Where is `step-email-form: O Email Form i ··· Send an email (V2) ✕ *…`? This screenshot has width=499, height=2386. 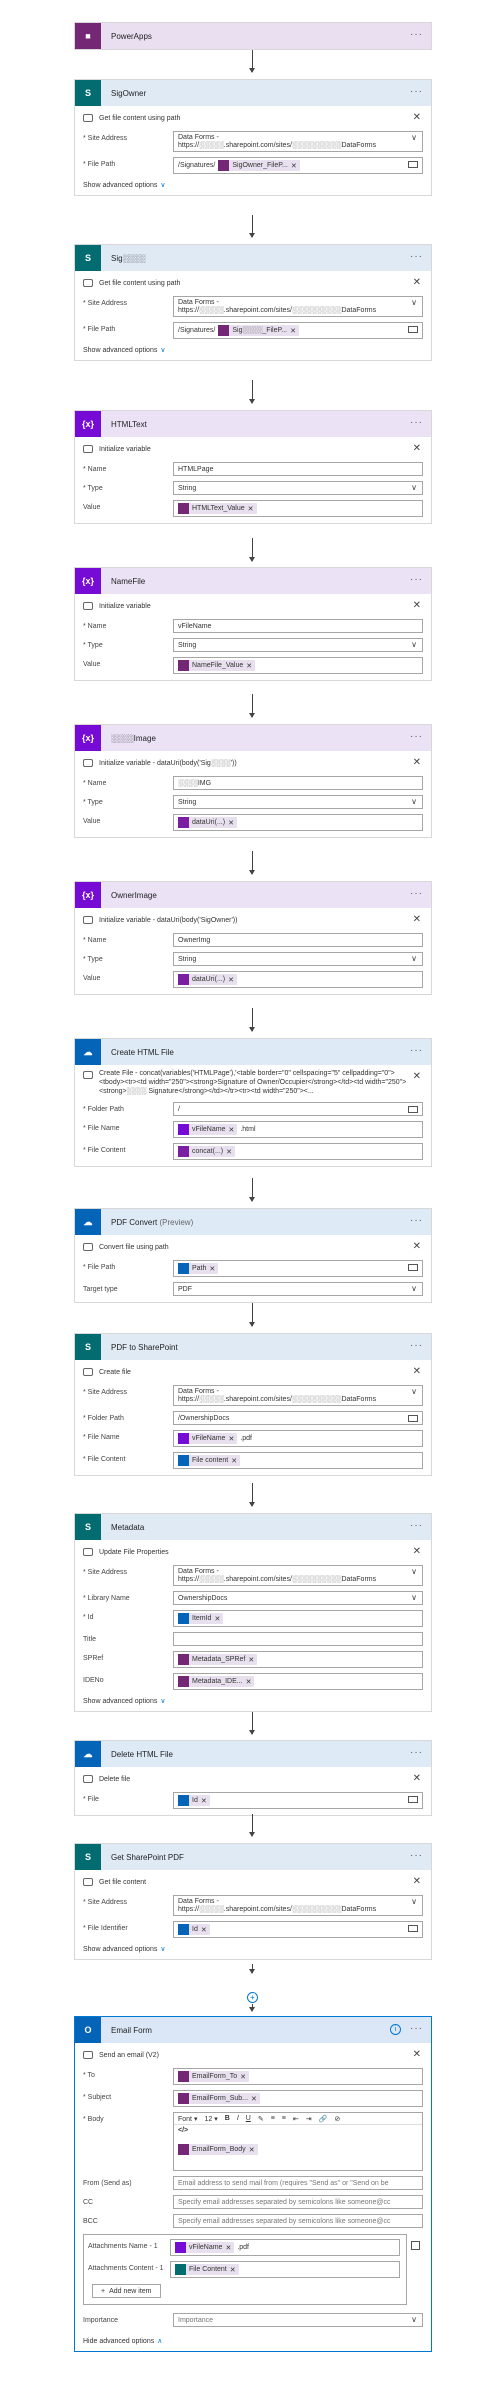
step-email-form: O Email Form i ··· Send an email (V2) ✕ *… is located at coordinates (253, 2184).